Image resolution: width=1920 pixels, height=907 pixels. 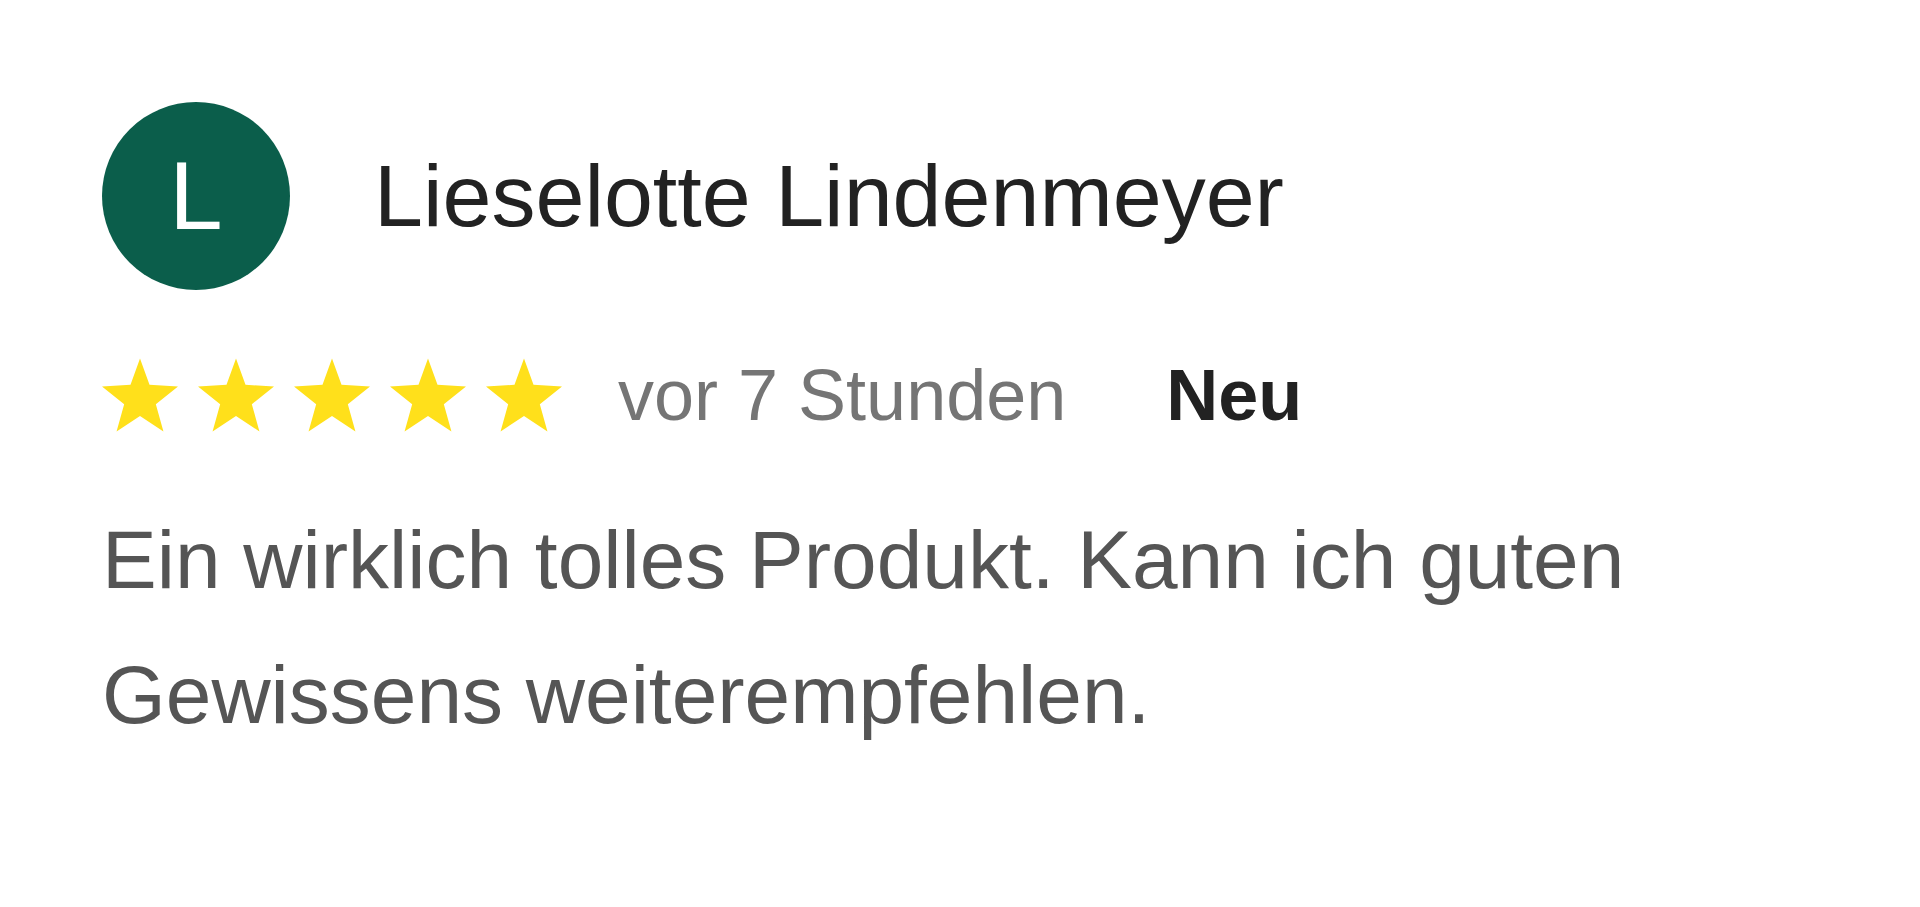 I want to click on author-name: Lieselotte Lindenmeyer, so click(x=829, y=196).